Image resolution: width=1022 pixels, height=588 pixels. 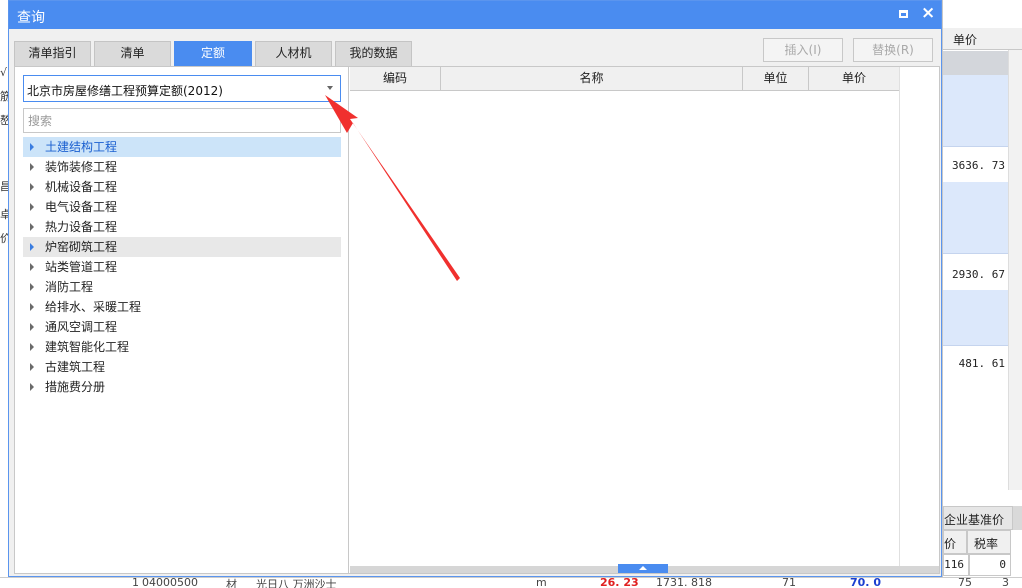 What do you see at coordinates (81, 207) in the screenshot?
I see `tree-item-label: 电气设备工程` at bounding box center [81, 207].